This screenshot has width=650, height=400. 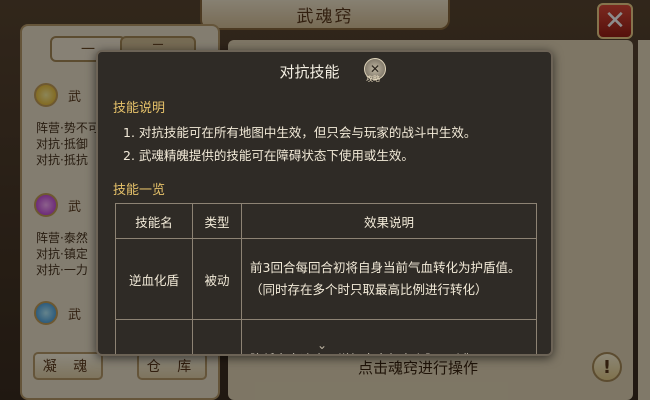 I want to click on note-line: 2. 武魂精魄提供的技能可在障碍状态下使用或生效。, so click(x=268, y=155).